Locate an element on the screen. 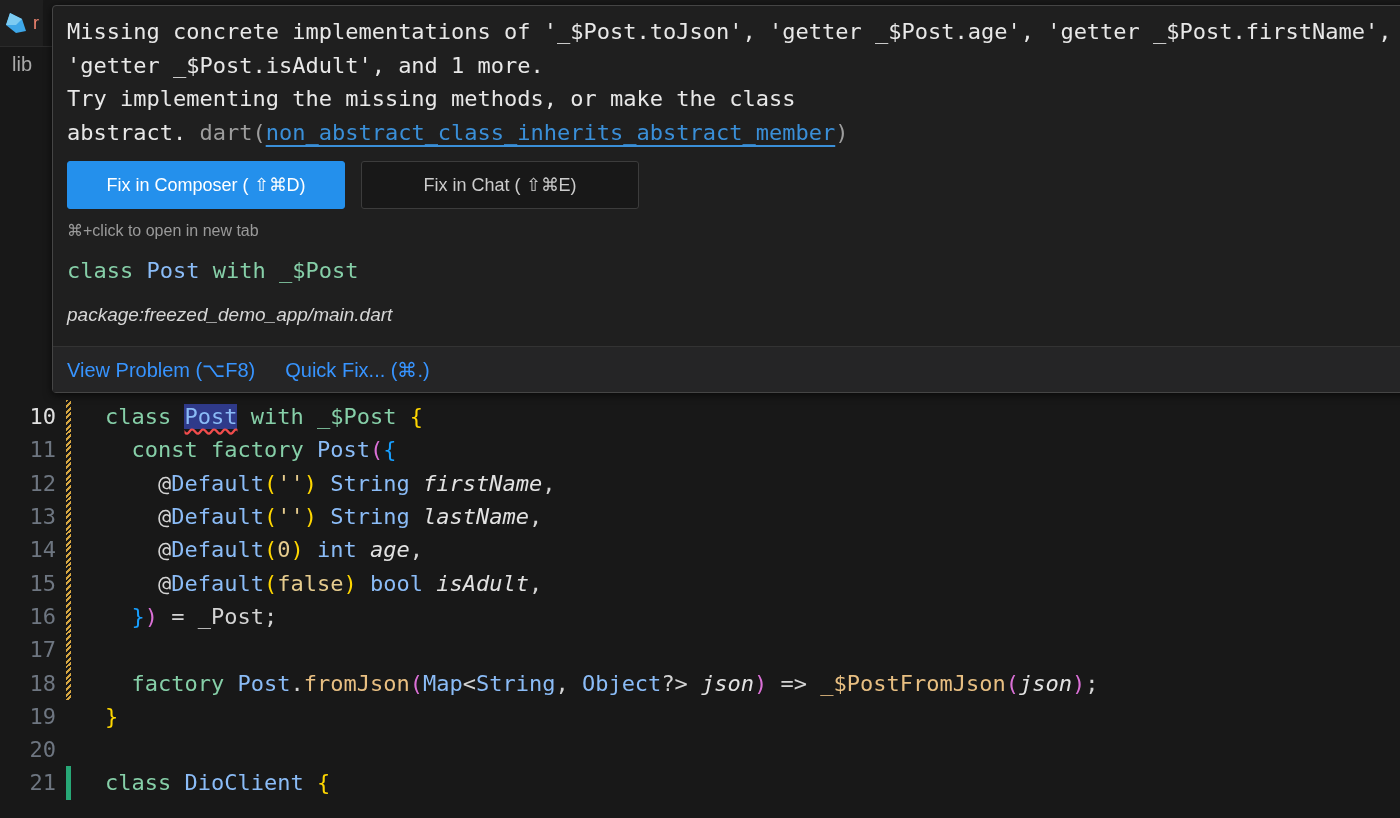  code-line: const factory Post({ is located at coordinates (263, 450).